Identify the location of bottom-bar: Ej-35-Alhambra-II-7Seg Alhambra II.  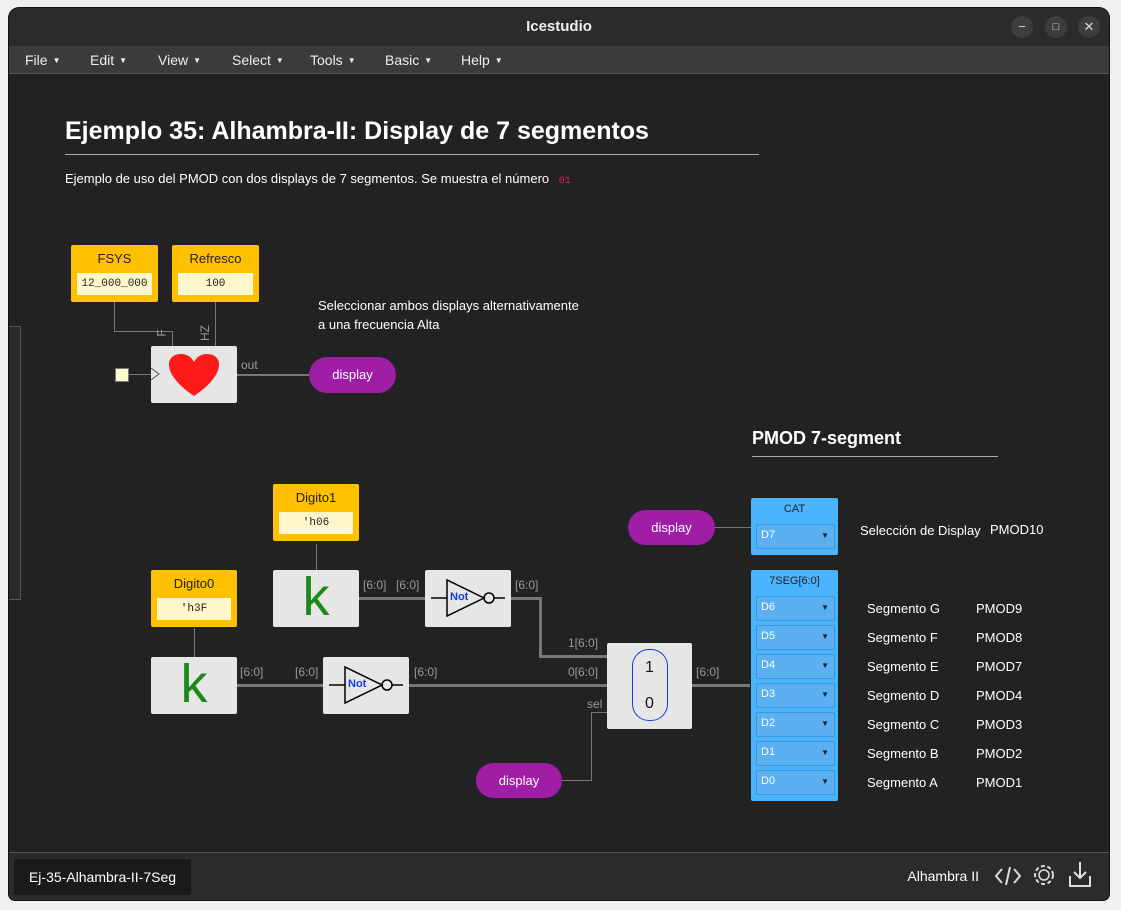
(559, 876).